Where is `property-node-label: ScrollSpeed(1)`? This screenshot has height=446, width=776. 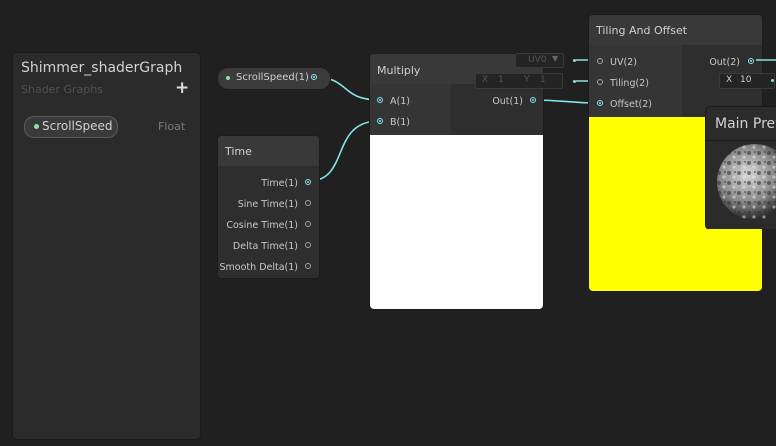 property-node-label: ScrollSpeed(1) is located at coordinates (272, 77).